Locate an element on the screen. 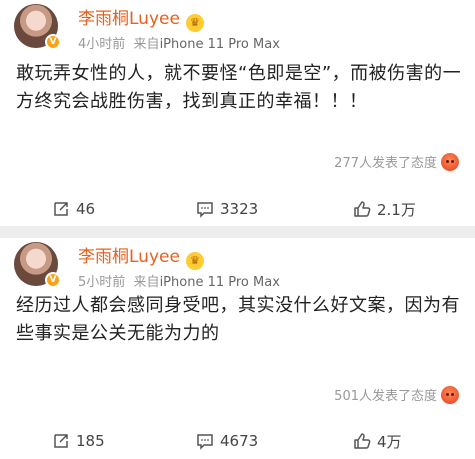 The width and height of the screenshot is (475, 459). comment-button: 4673 is located at coordinates (227, 441).